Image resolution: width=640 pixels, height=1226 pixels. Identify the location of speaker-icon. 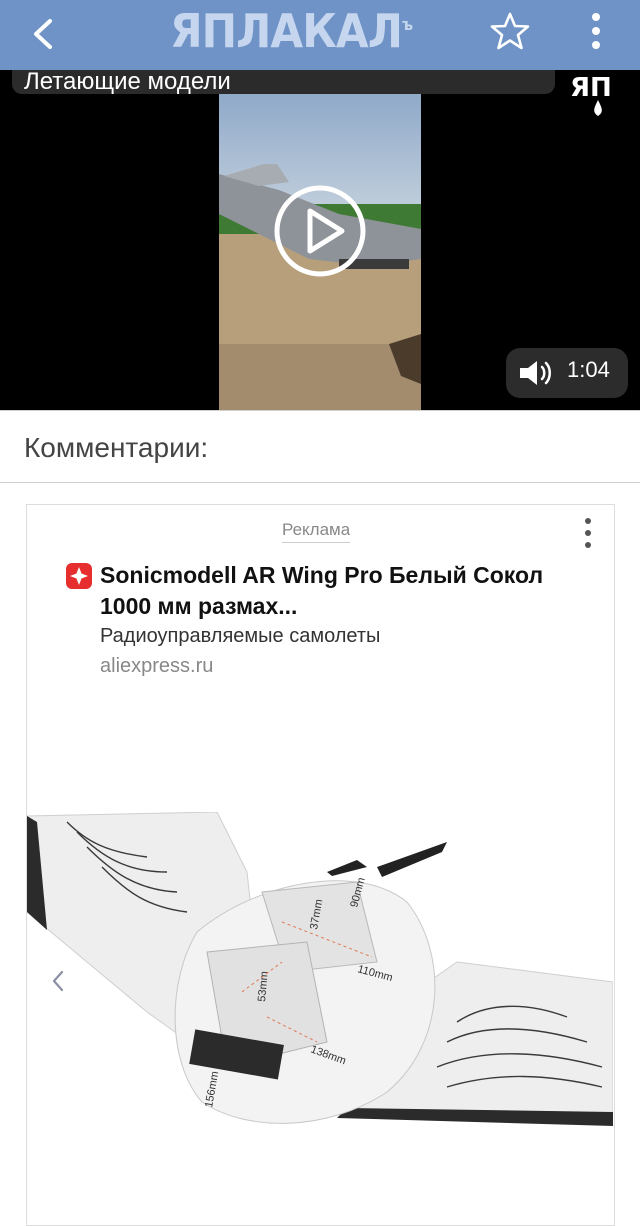
(536, 373).